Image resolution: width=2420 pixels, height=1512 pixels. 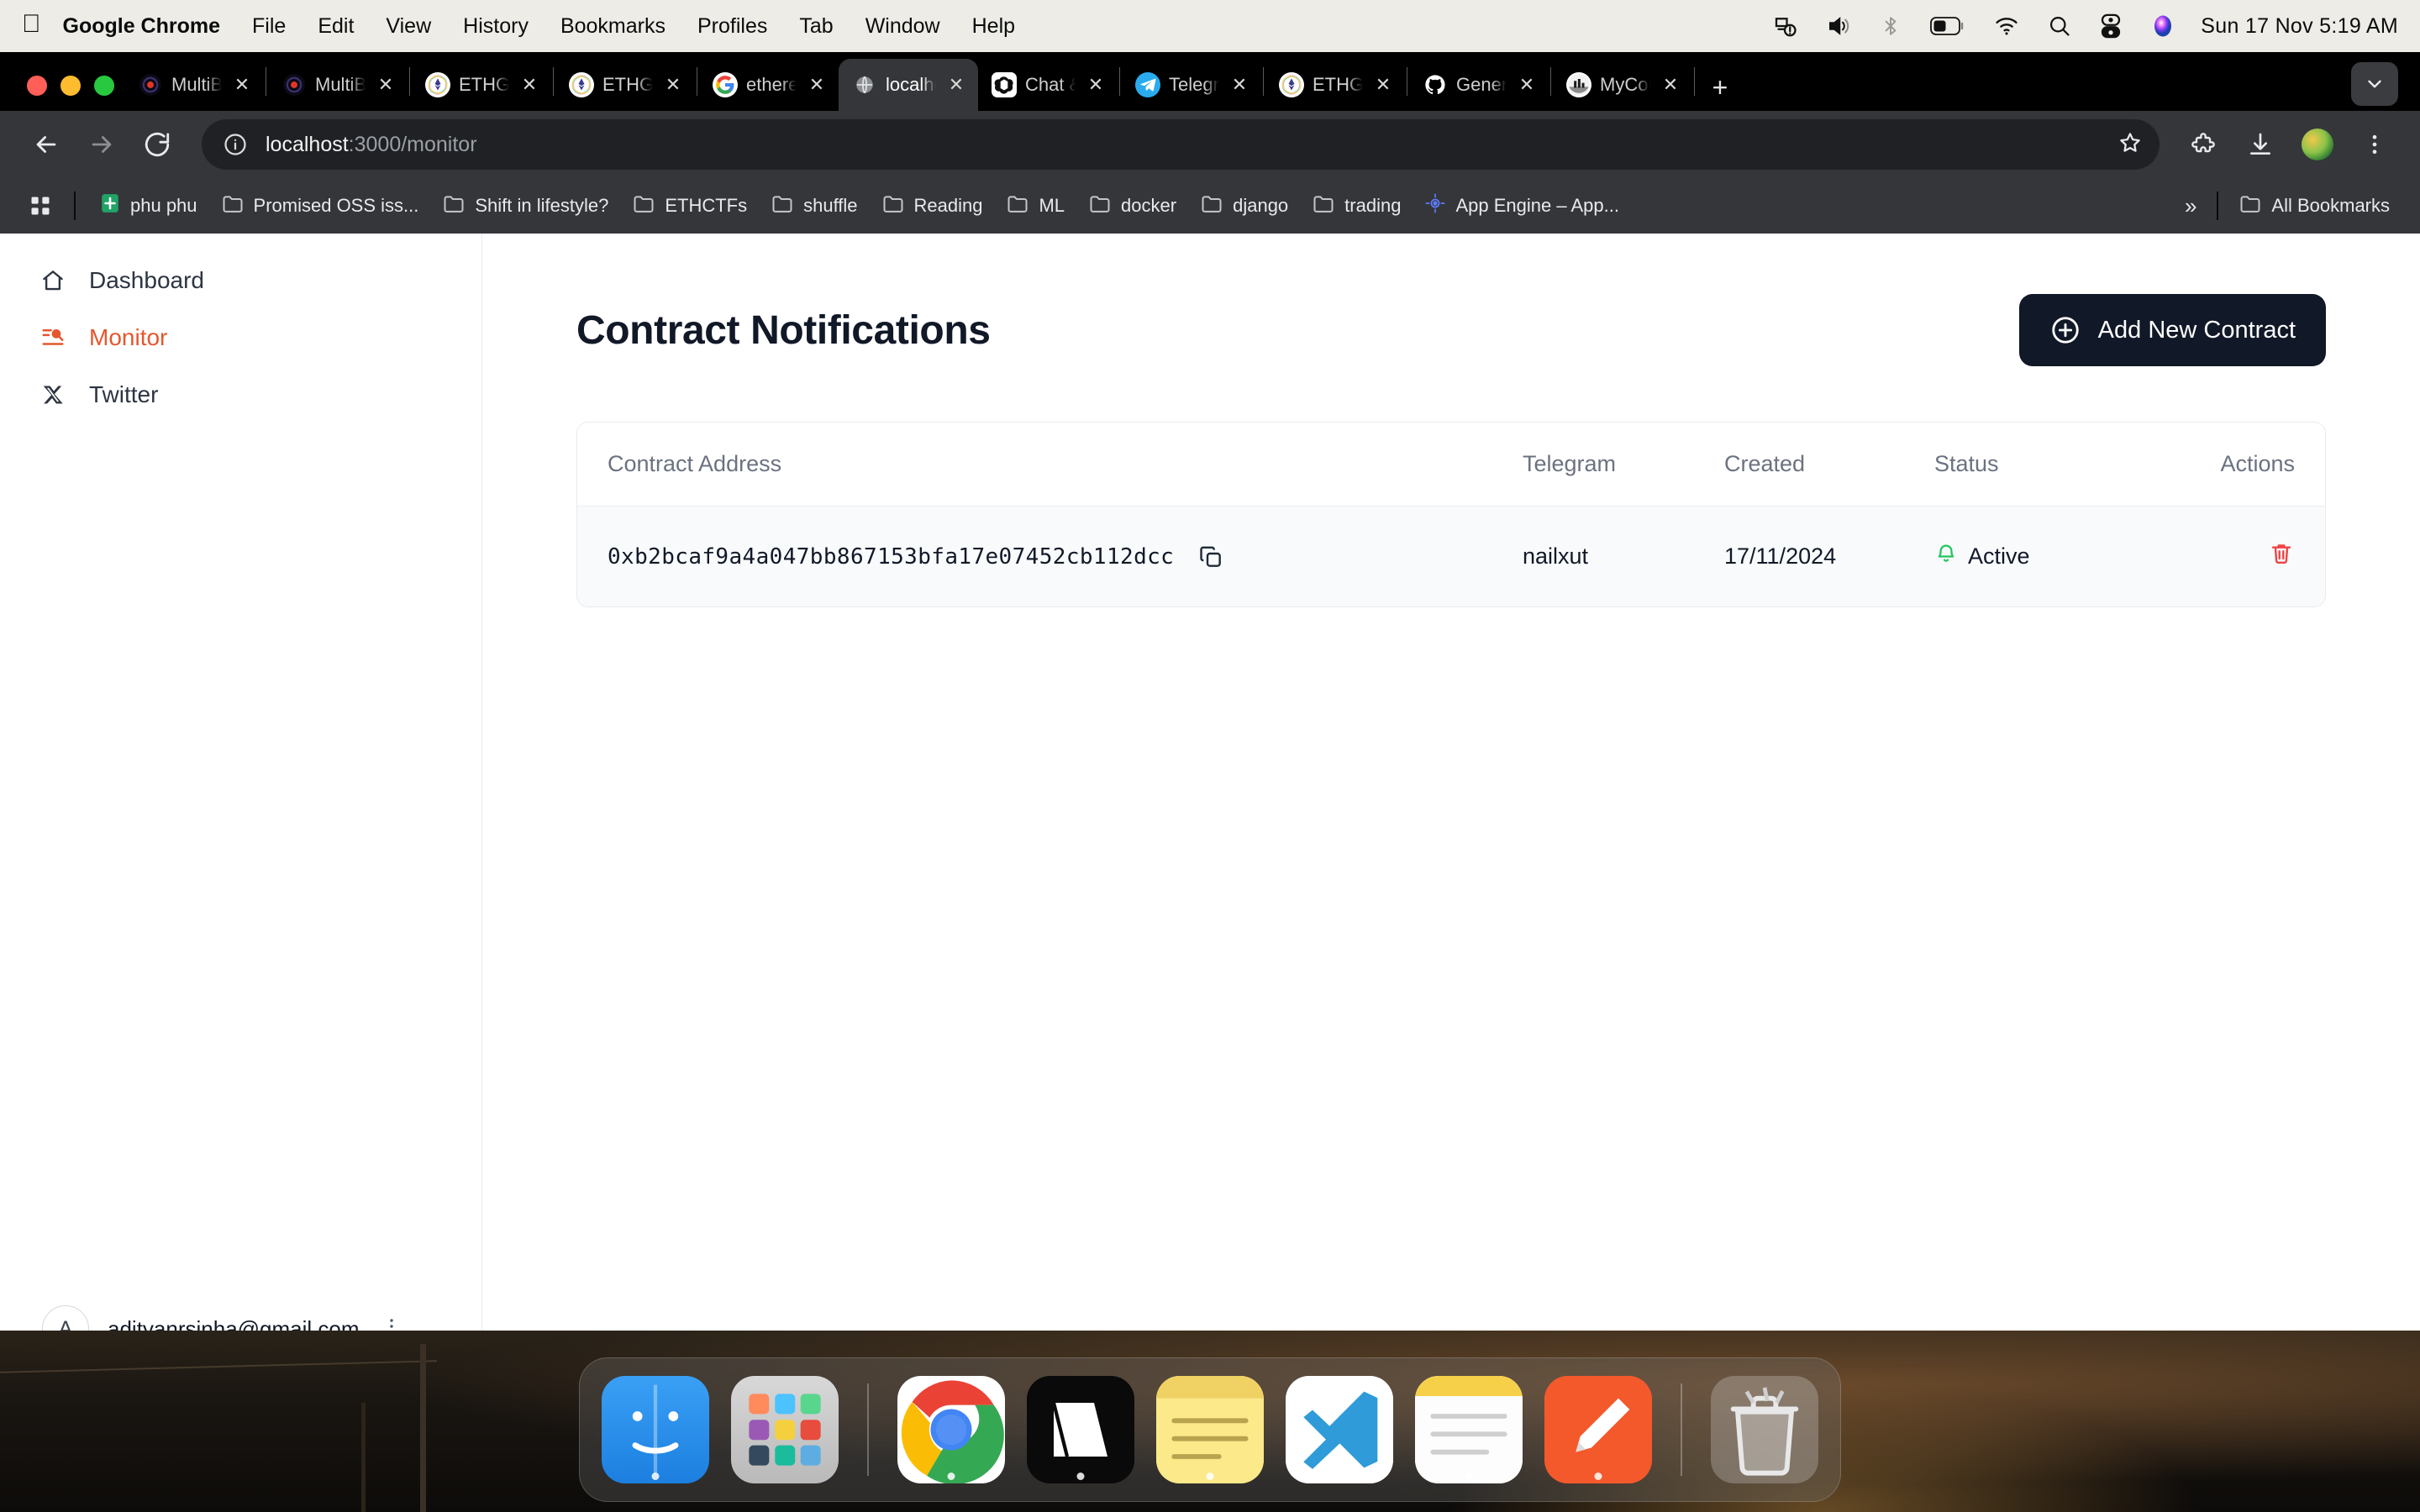 I want to click on menu-item-file: File, so click(x=269, y=26).